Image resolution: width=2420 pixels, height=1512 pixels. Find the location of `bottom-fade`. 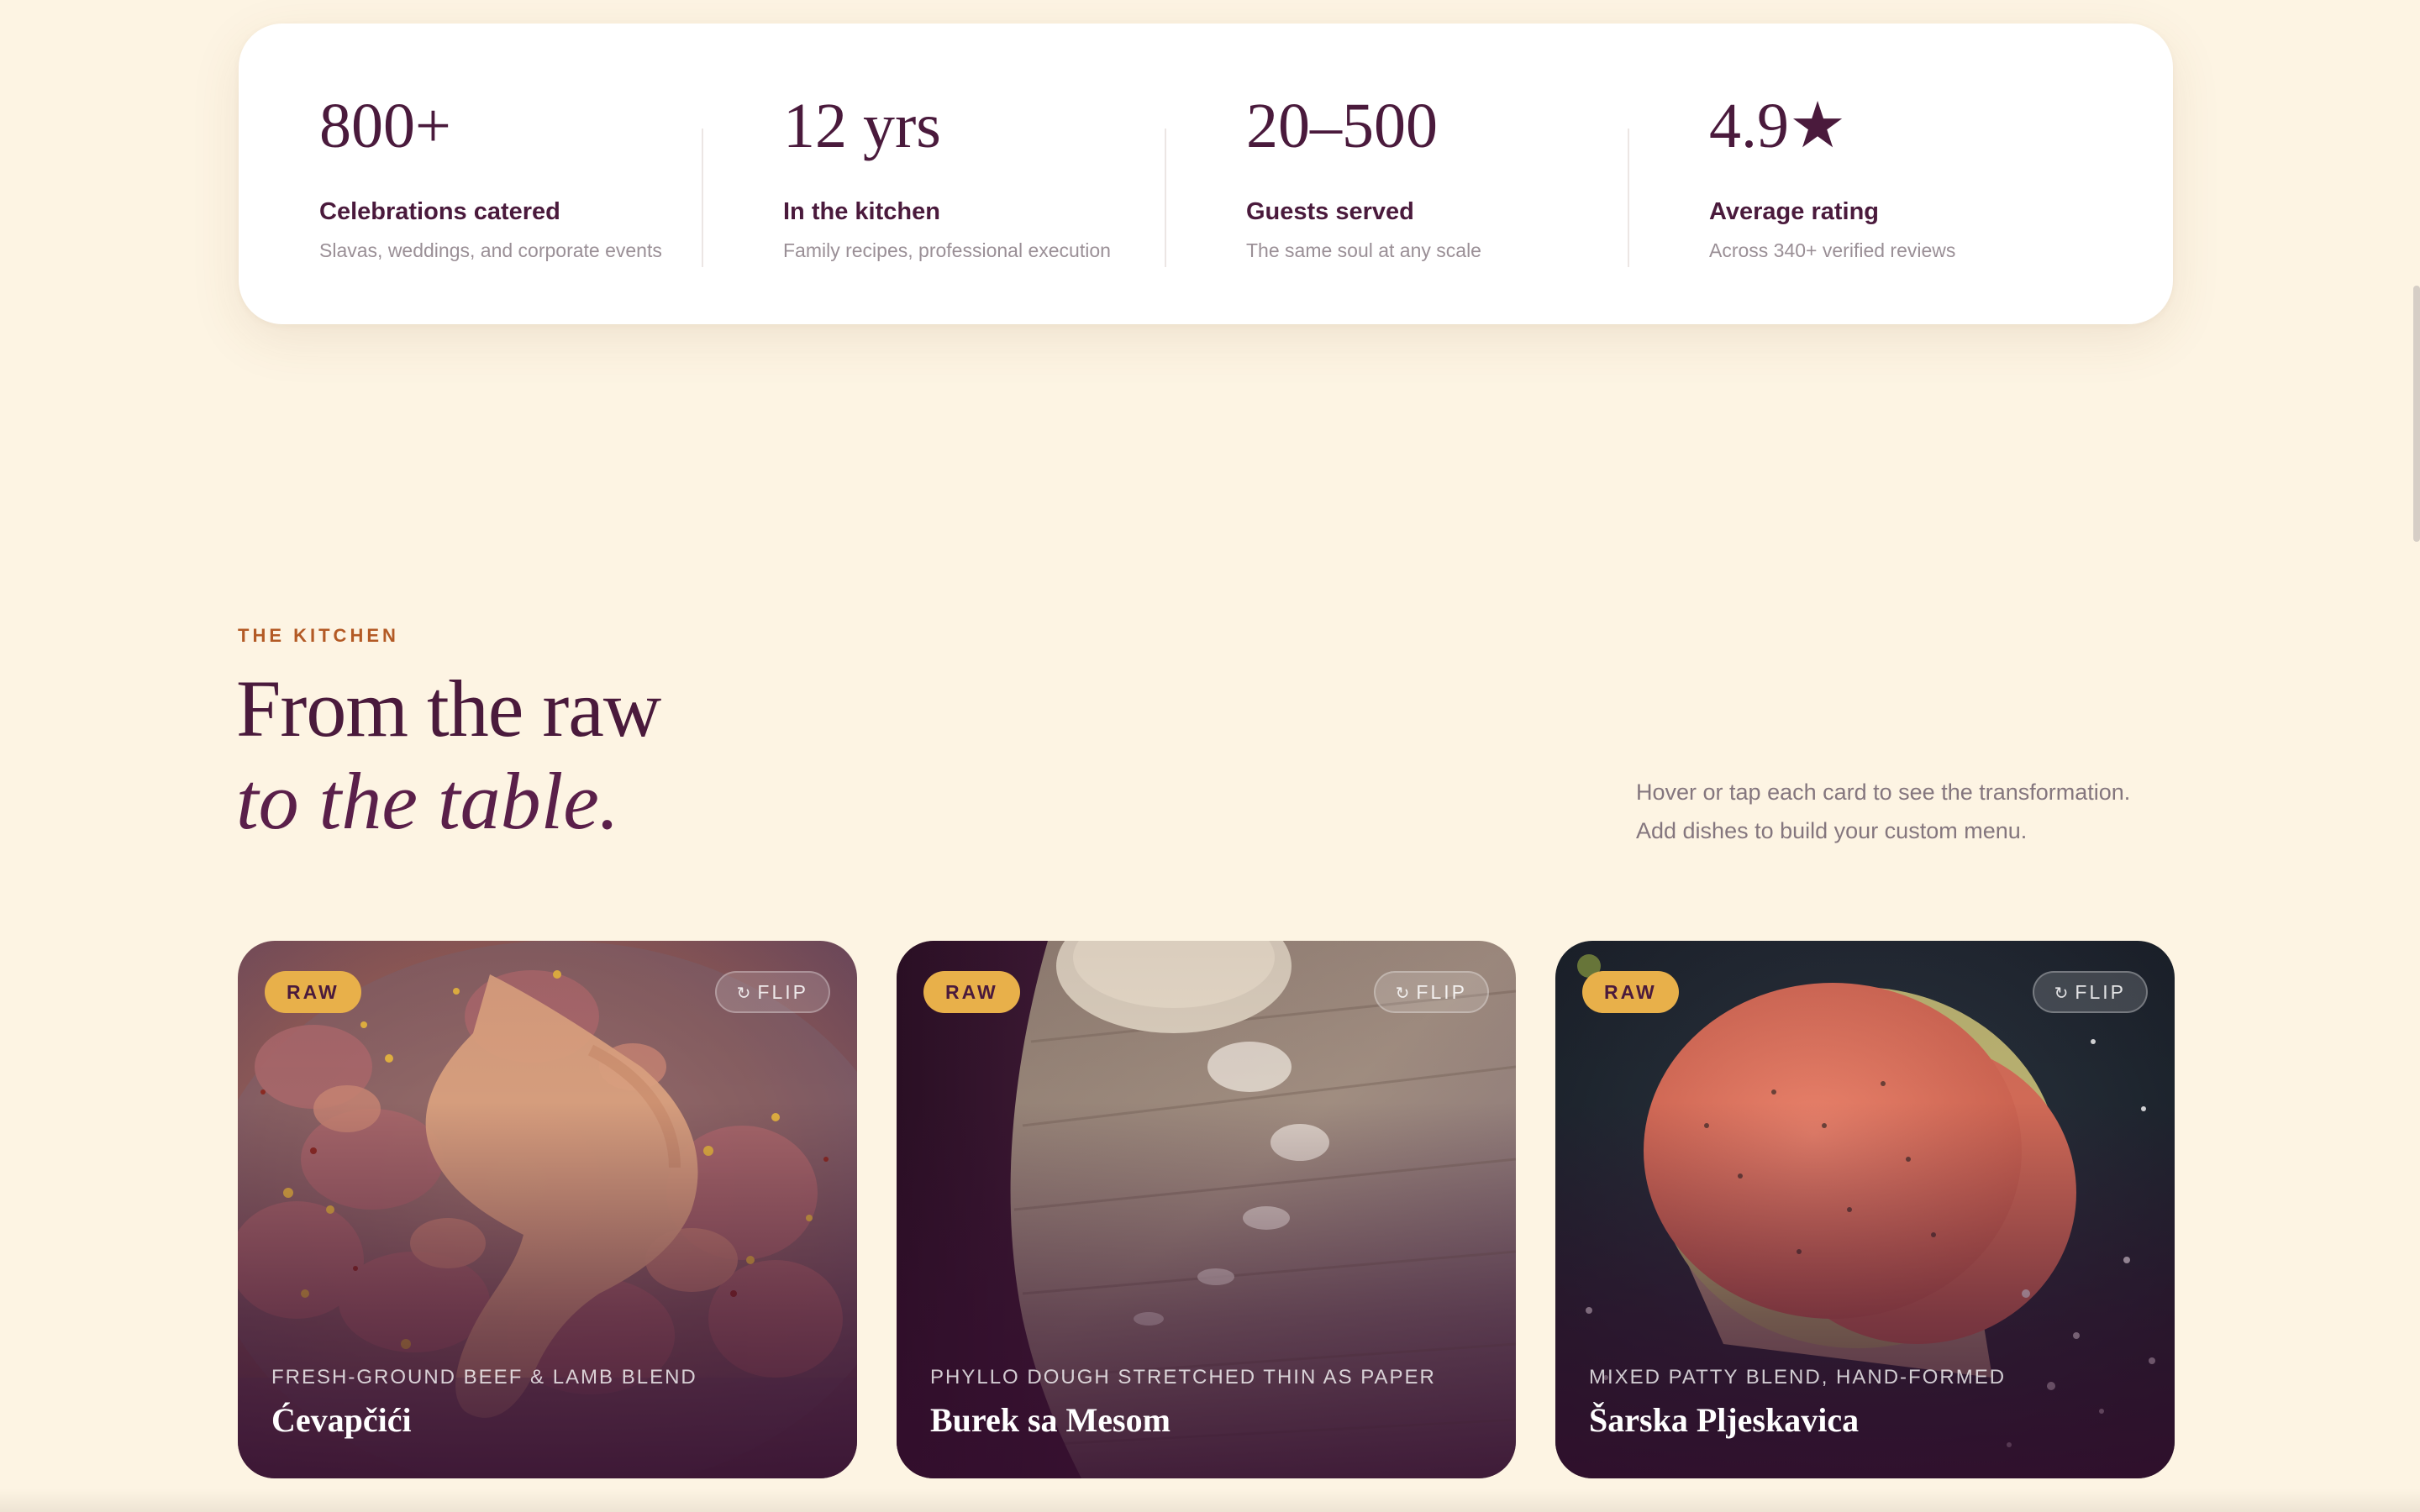

bottom-fade is located at coordinates (1210, 1500).